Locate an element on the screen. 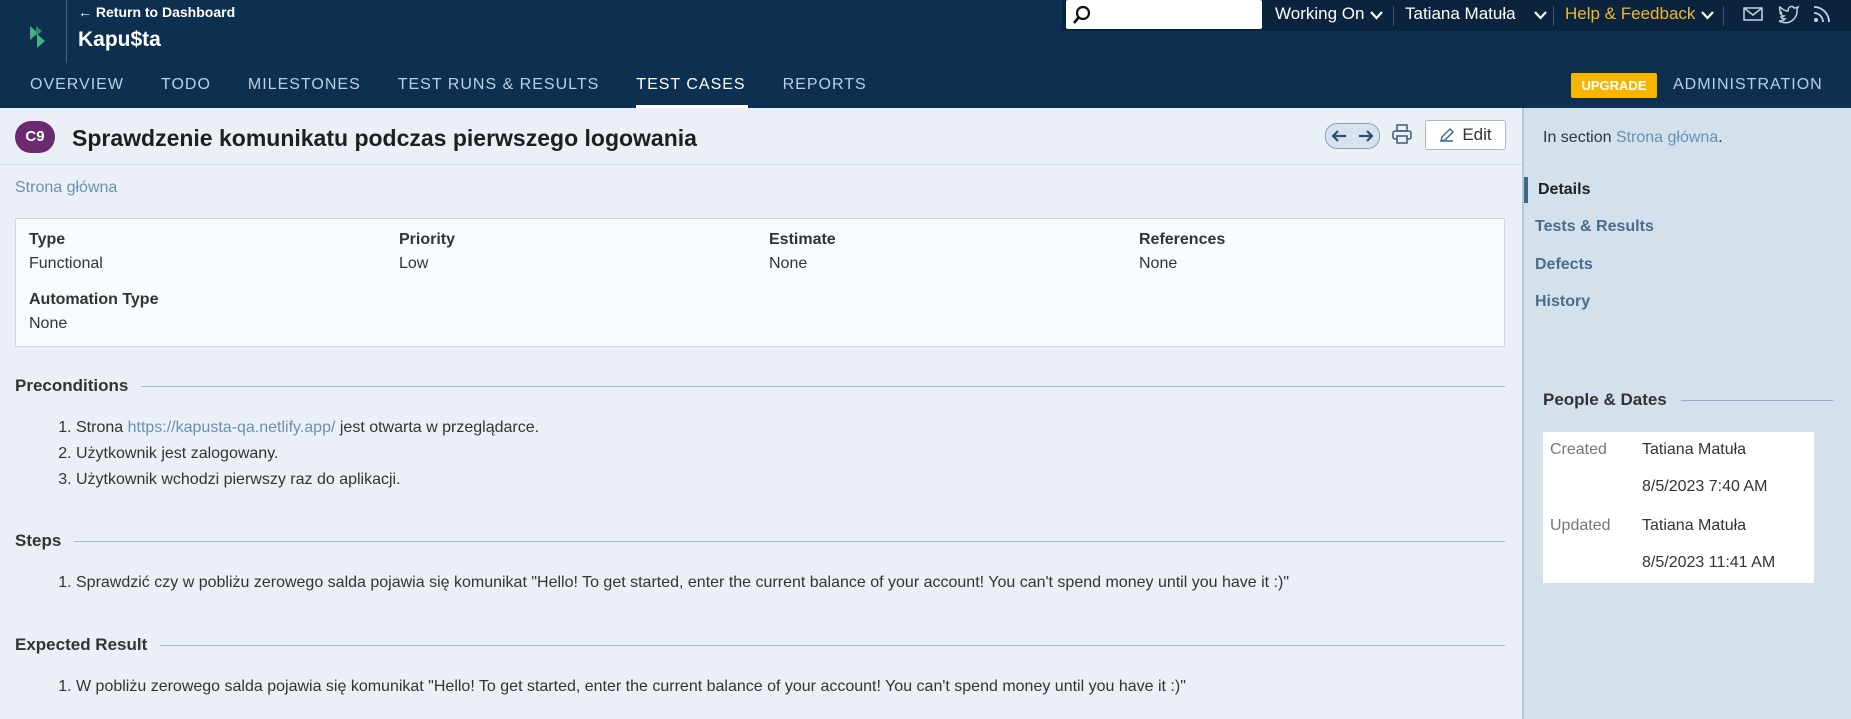 The width and height of the screenshot is (1851, 719). mail-icon is located at coordinates (1753, 14).